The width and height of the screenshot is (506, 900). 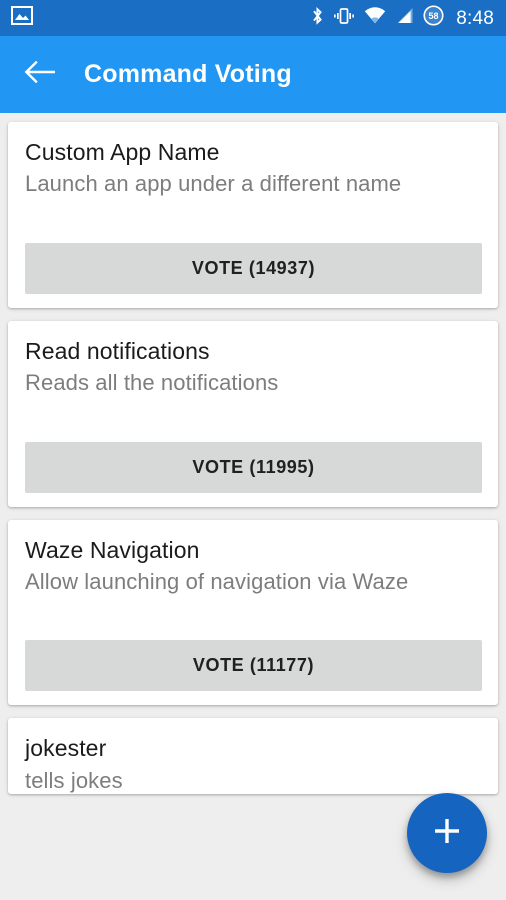 I want to click on command-description: Reads all the notifications, so click(x=152, y=383).